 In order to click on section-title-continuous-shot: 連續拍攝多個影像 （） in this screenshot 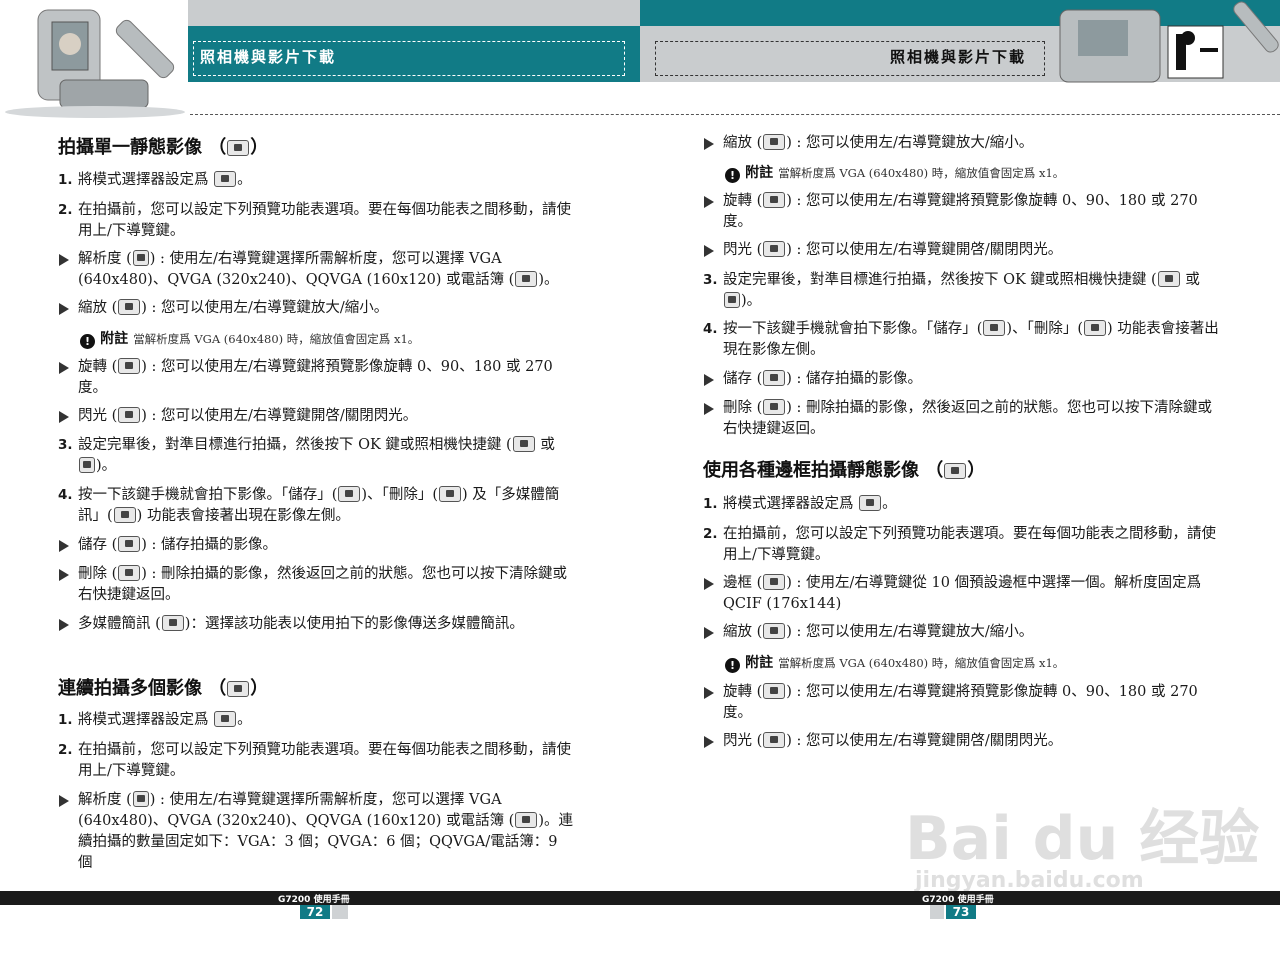, I will do `click(163, 688)`.